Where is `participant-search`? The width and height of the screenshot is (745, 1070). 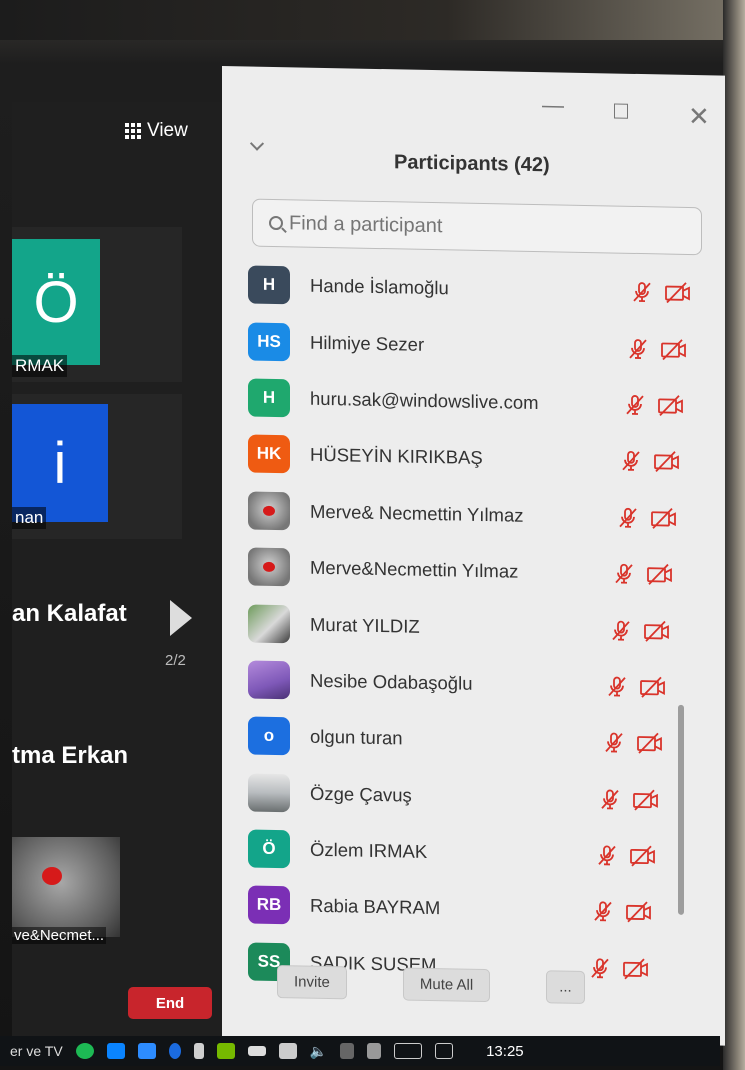
participant-search is located at coordinates (477, 227).